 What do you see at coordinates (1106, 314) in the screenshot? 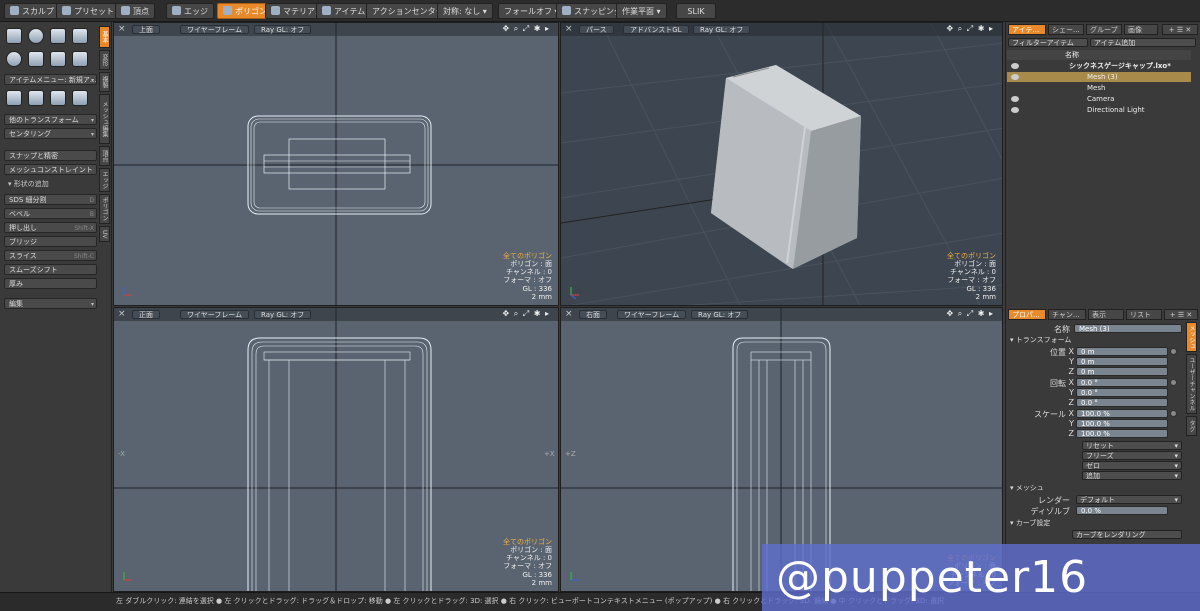
I see `tab-display: 表示` at bounding box center [1106, 314].